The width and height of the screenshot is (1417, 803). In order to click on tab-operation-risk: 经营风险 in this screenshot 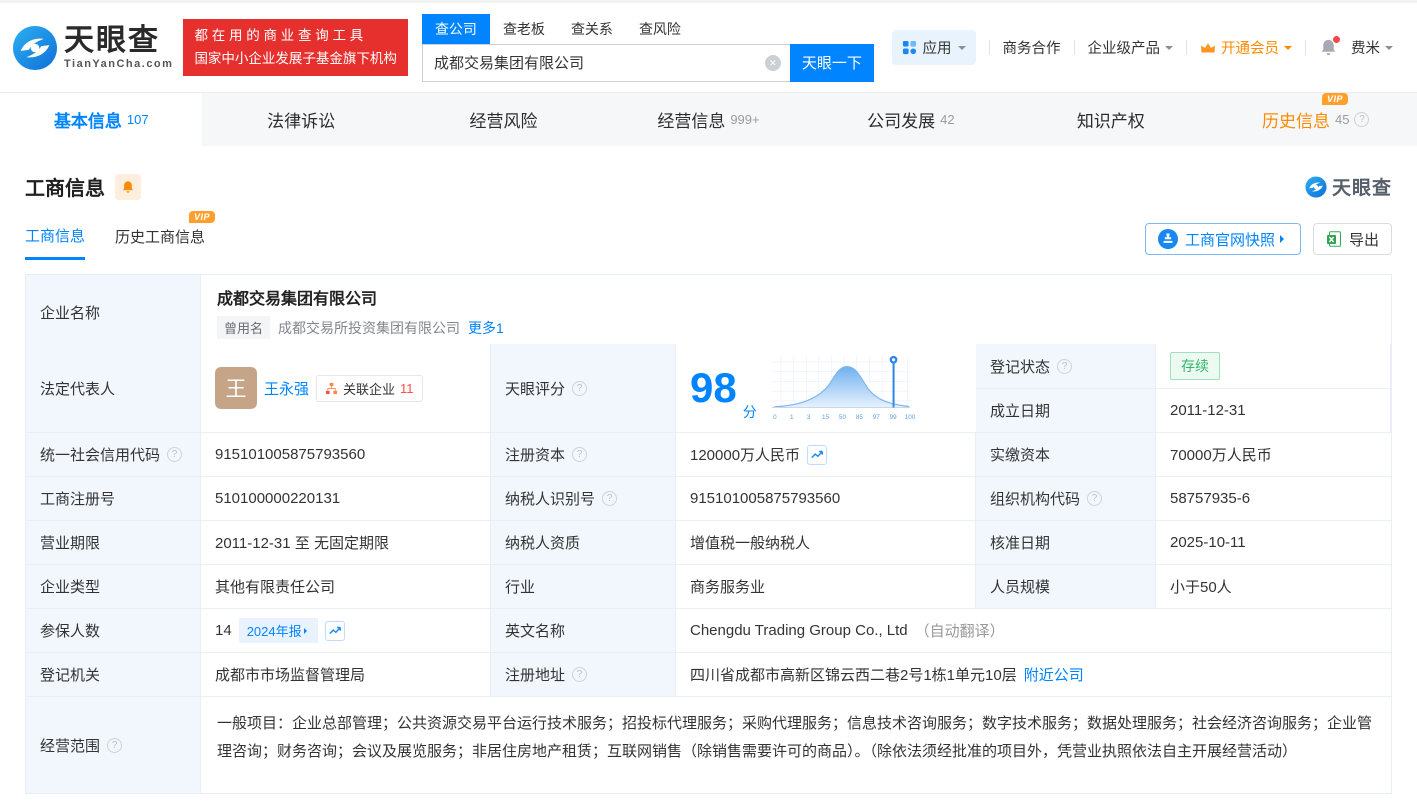, I will do `click(506, 119)`.